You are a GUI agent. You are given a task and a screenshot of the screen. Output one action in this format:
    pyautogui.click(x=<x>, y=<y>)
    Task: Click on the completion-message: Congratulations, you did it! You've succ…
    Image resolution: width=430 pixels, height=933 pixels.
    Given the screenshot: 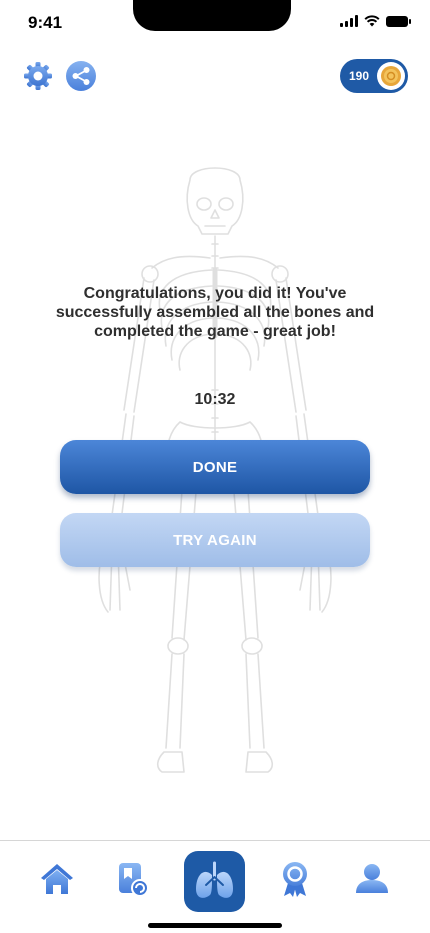 What is the action you would take?
    pyautogui.click(x=215, y=312)
    